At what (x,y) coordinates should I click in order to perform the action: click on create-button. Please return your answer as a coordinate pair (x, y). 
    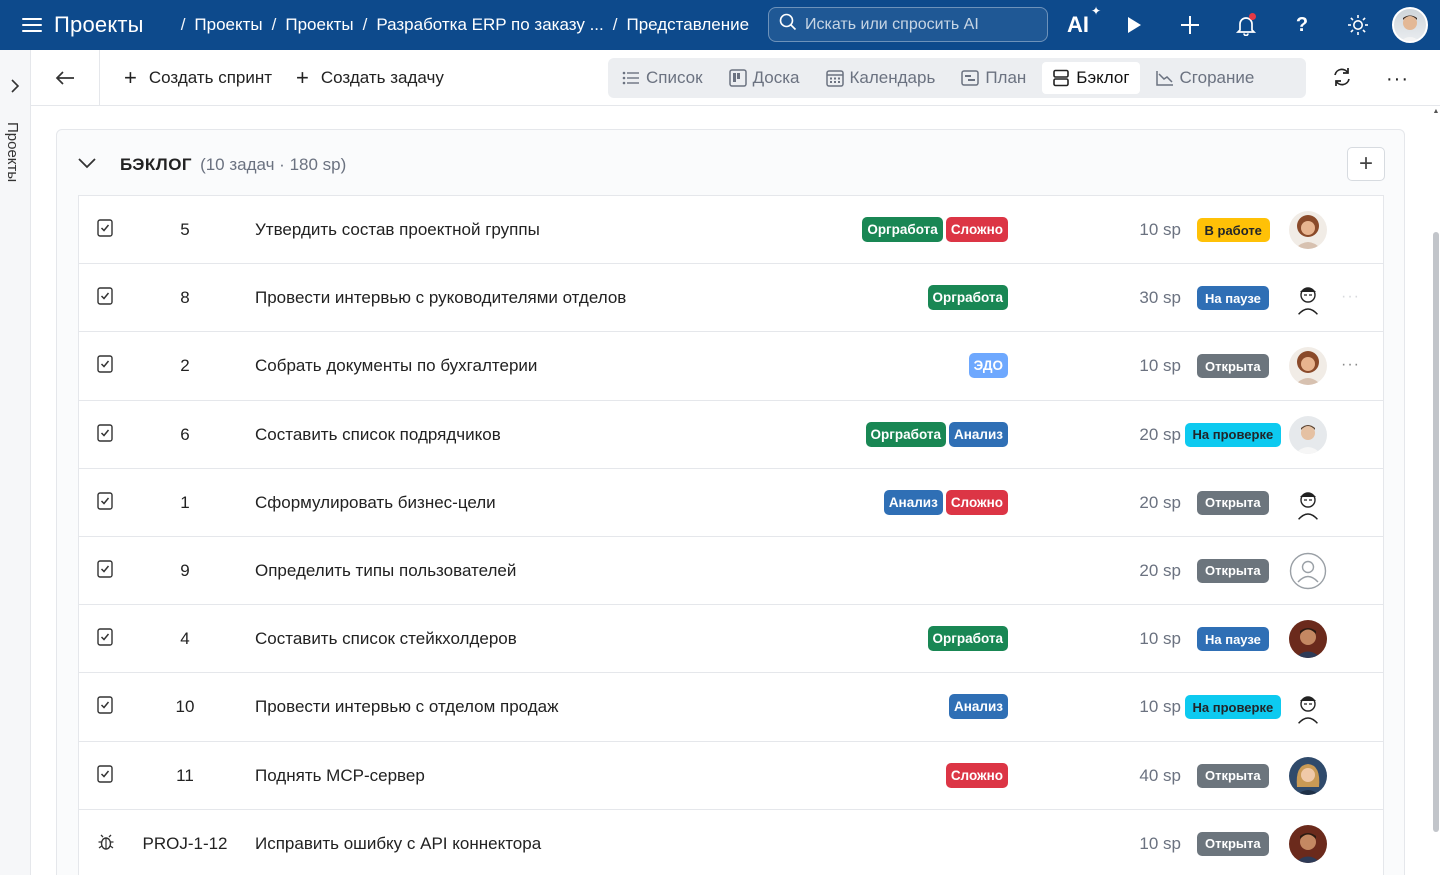
    Looking at the image, I should click on (1190, 25).